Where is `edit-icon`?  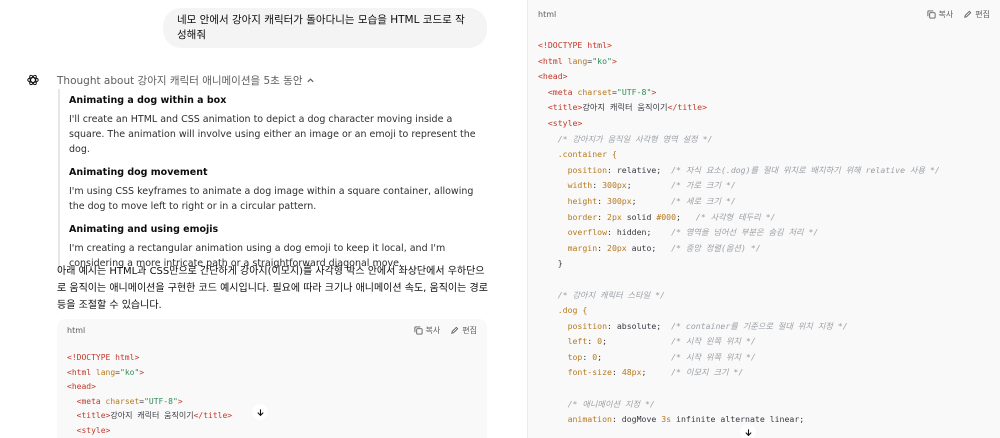 edit-icon is located at coordinates (455, 330).